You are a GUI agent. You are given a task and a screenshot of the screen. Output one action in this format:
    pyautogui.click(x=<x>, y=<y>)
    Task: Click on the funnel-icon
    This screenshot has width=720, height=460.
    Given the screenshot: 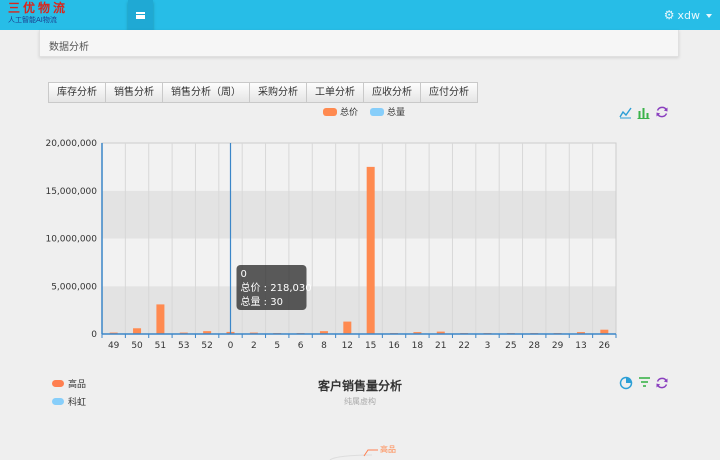 What is the action you would take?
    pyautogui.click(x=644, y=382)
    